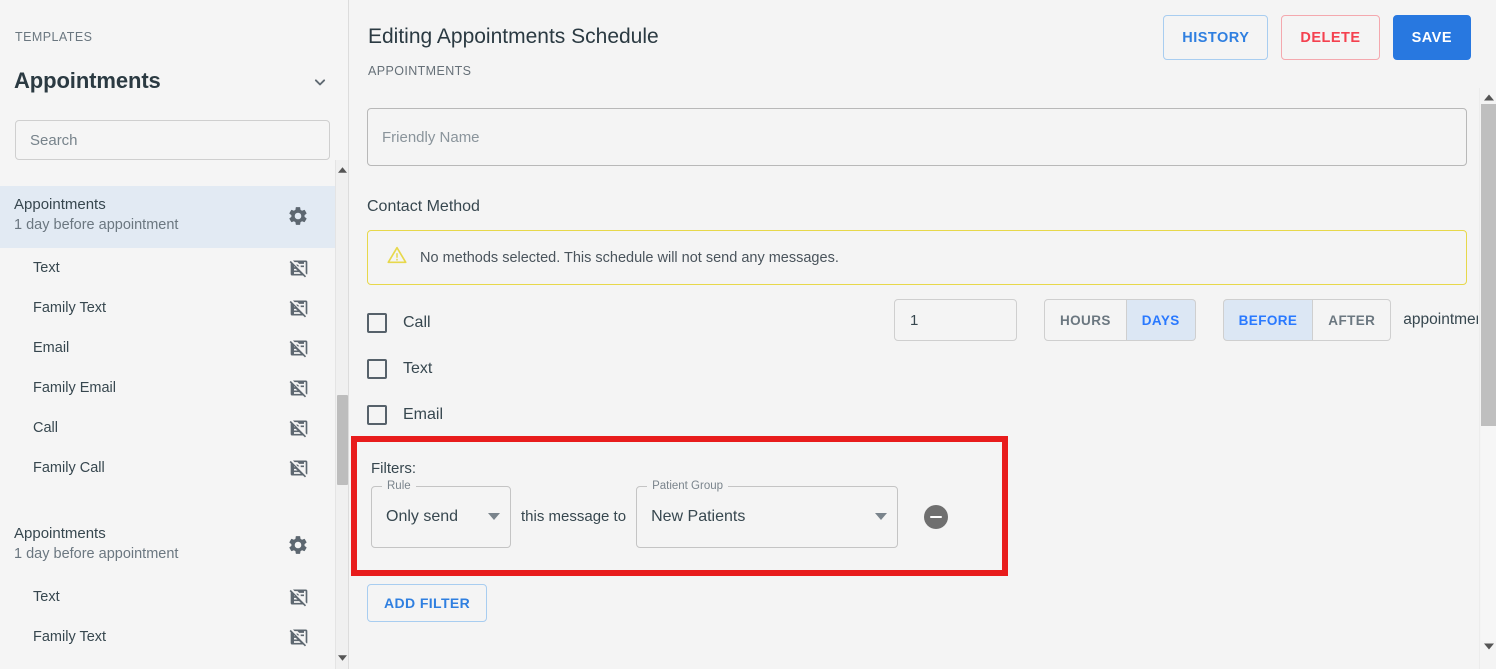 This screenshot has width=1496, height=669. What do you see at coordinates (168, 597) in the screenshot?
I see `sidebar-item-text-2: Text` at bounding box center [168, 597].